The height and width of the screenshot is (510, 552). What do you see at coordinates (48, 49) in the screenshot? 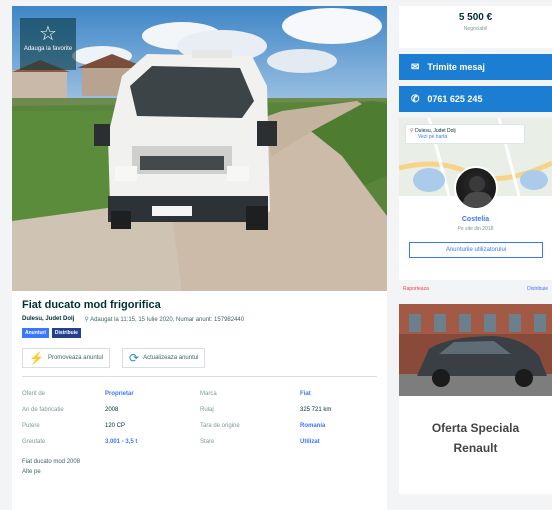
I see `favorite-label: Adauga la favorite` at bounding box center [48, 49].